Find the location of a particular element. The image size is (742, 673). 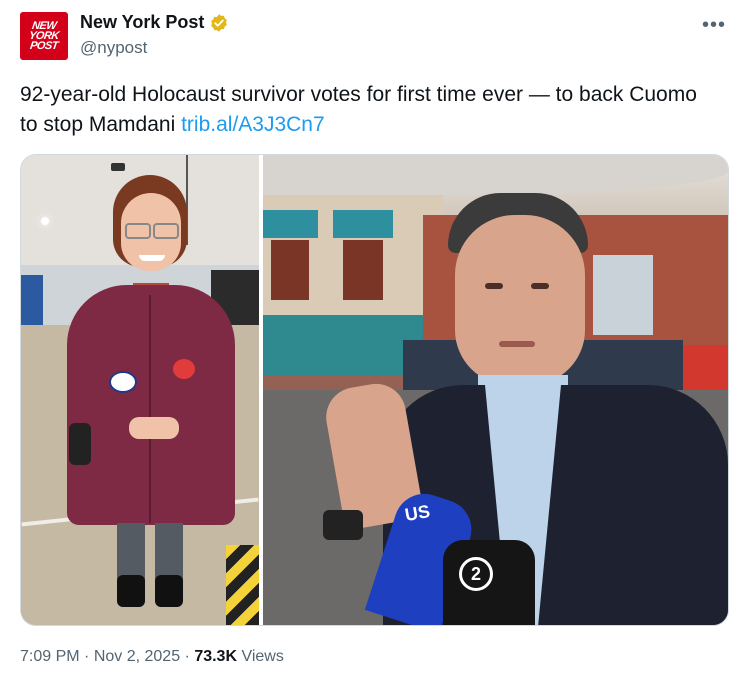

vote-sticker is located at coordinates (123, 382).